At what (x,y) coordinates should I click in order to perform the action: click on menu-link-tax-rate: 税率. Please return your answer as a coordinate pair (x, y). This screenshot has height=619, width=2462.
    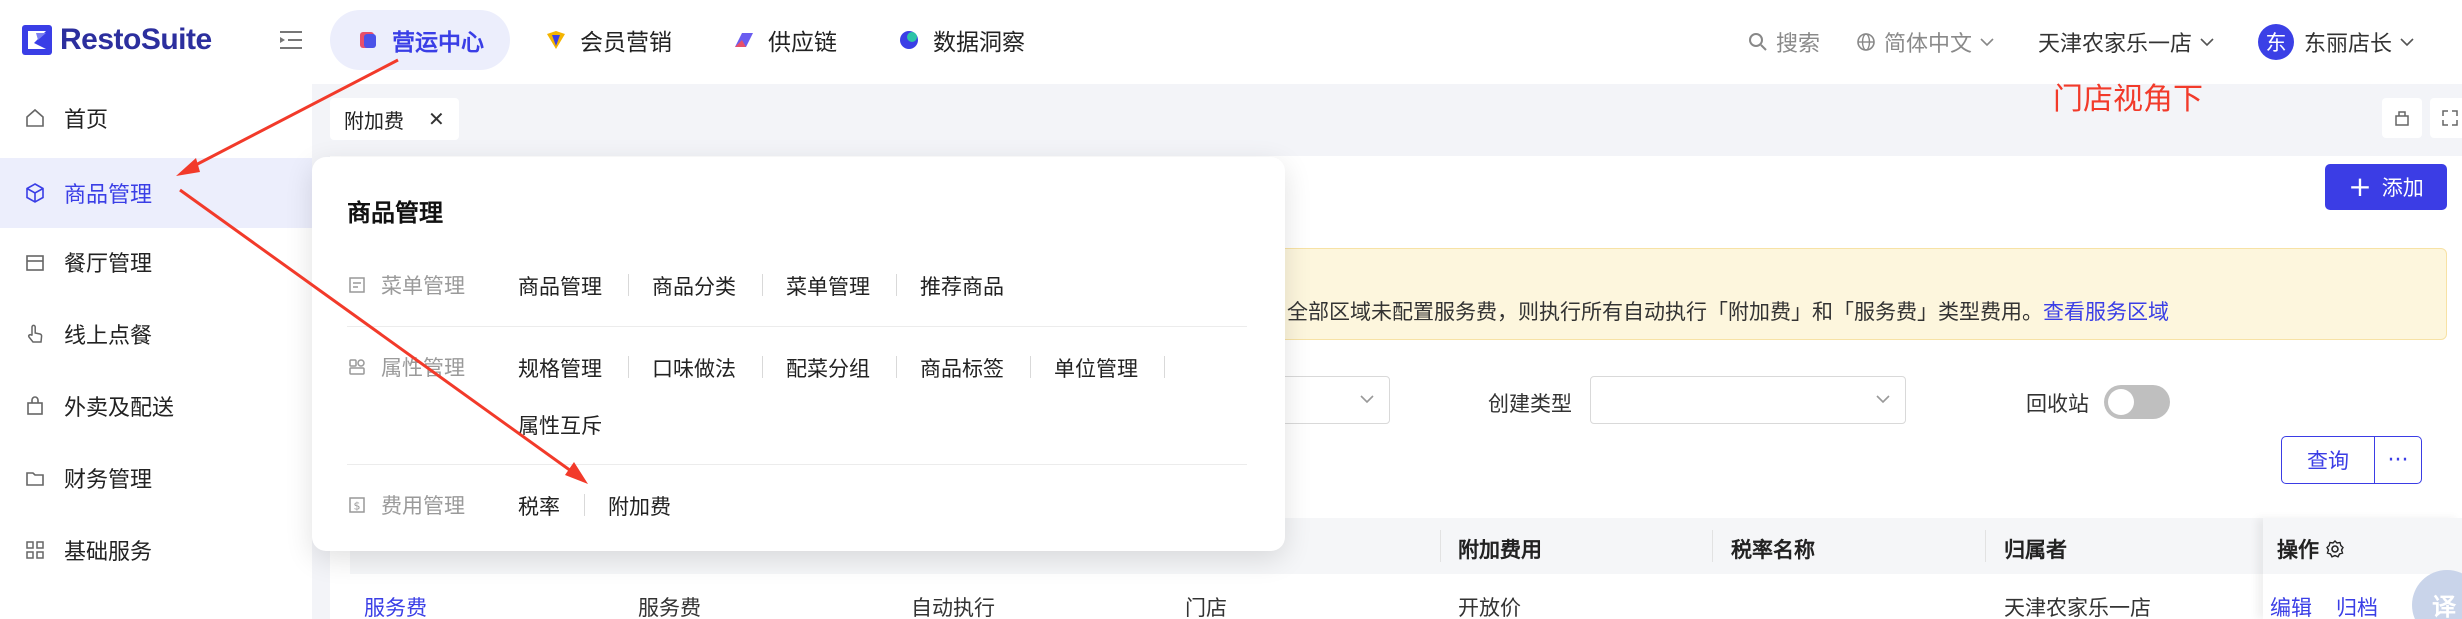
    Looking at the image, I should click on (539, 506).